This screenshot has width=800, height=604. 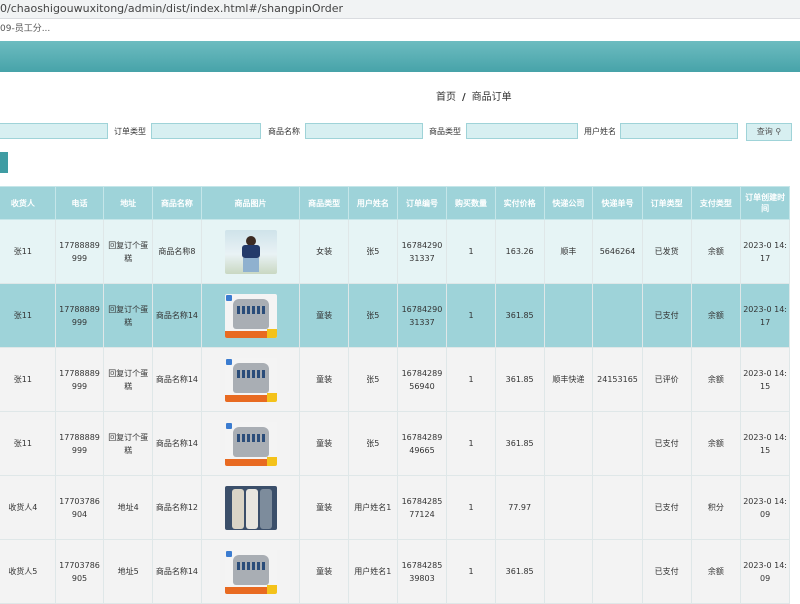 I want to click on phone-cell: 17788889999, so click(x=79, y=443).